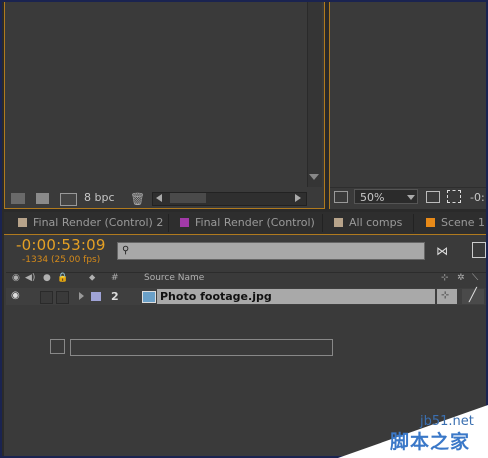 This screenshot has width=488, height=458. What do you see at coordinates (92, 278) in the screenshot?
I see `label-tag-icon: ⬥` at bounding box center [92, 278].